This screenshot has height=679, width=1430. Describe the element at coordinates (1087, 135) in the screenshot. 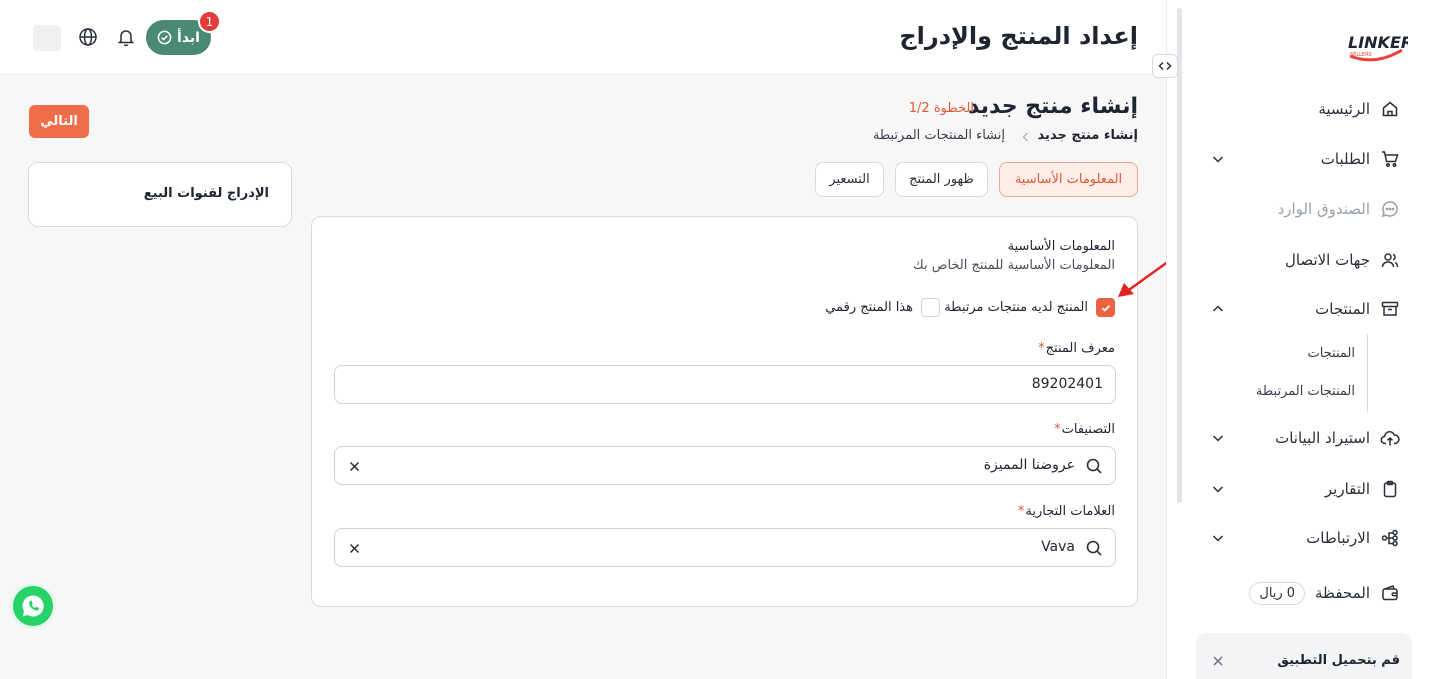

I see `breadcrumb-current: إنشاء منتج جديد` at that location.